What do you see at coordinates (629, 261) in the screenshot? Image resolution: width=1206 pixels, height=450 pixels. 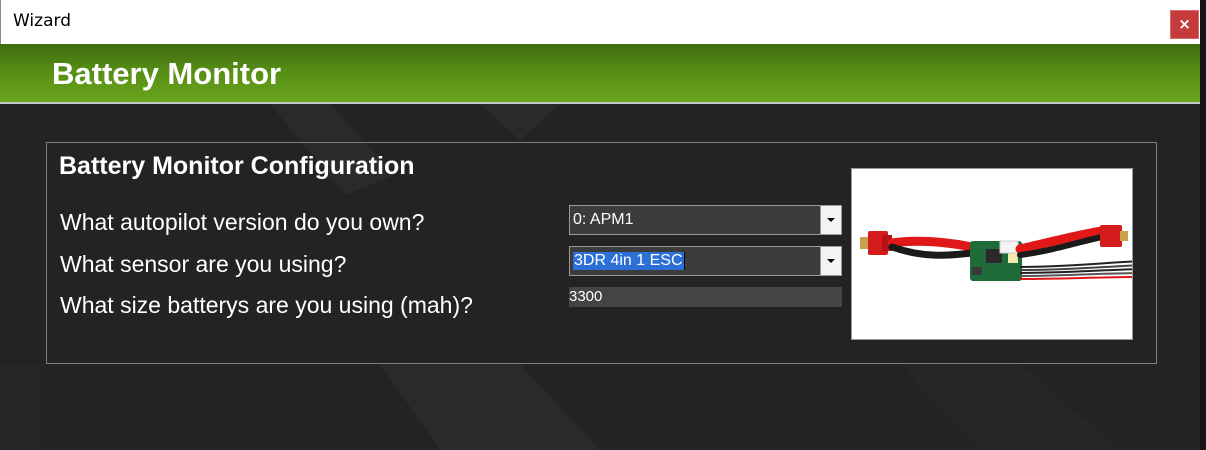 I see `sensor-value: 3DR 4in 1 ESC` at bounding box center [629, 261].